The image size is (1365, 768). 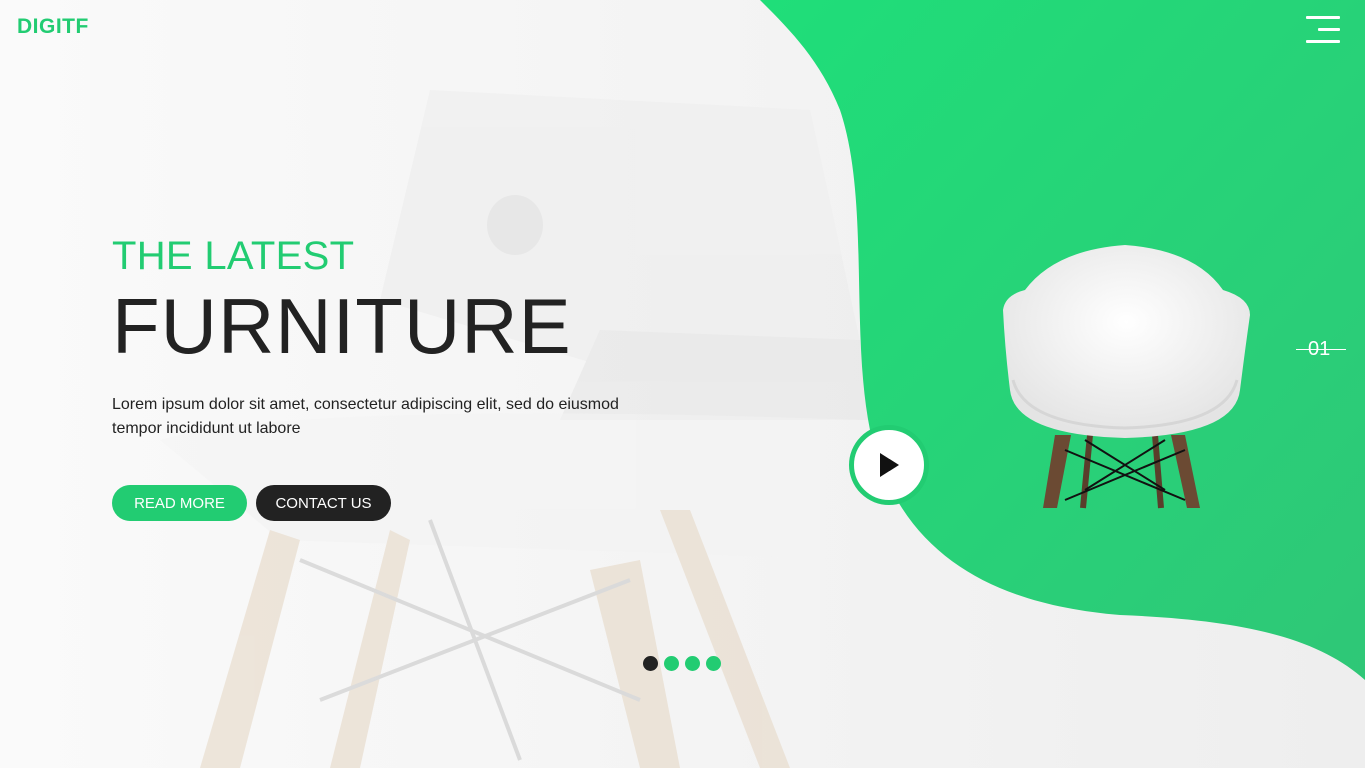 I want to click on slider-pagination, so click(x=682, y=663).